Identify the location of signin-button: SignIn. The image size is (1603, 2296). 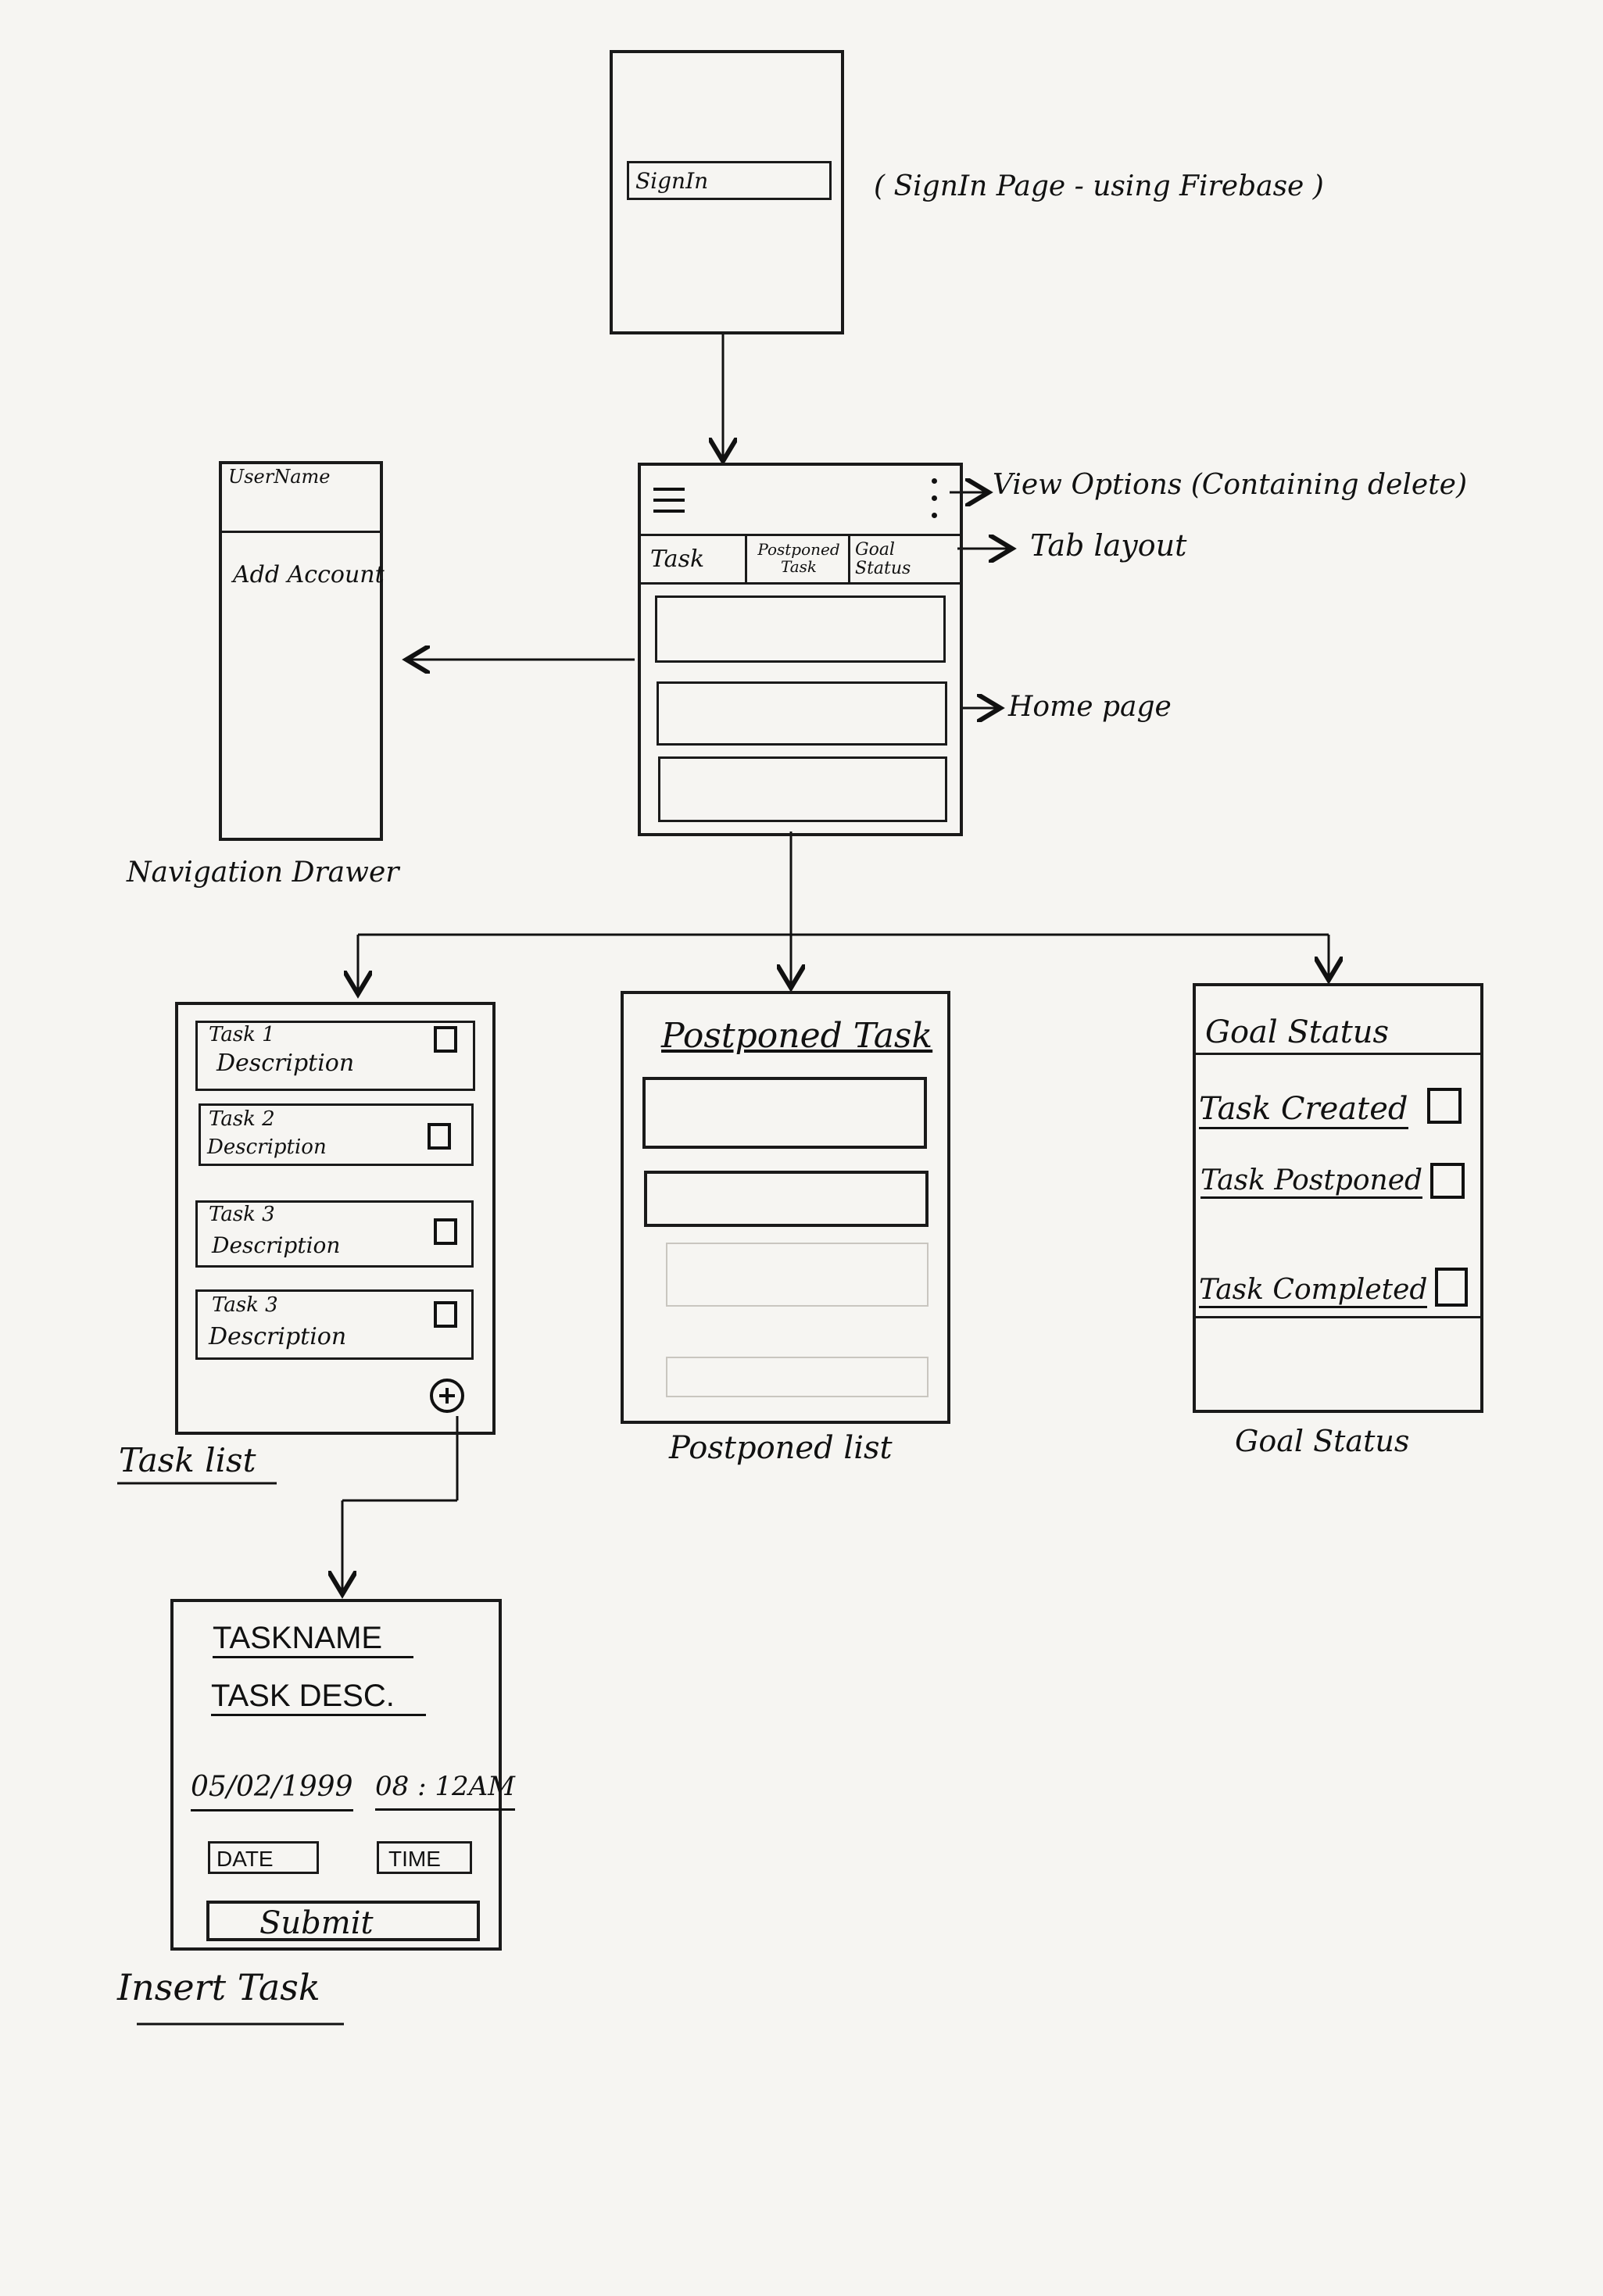
(729, 181).